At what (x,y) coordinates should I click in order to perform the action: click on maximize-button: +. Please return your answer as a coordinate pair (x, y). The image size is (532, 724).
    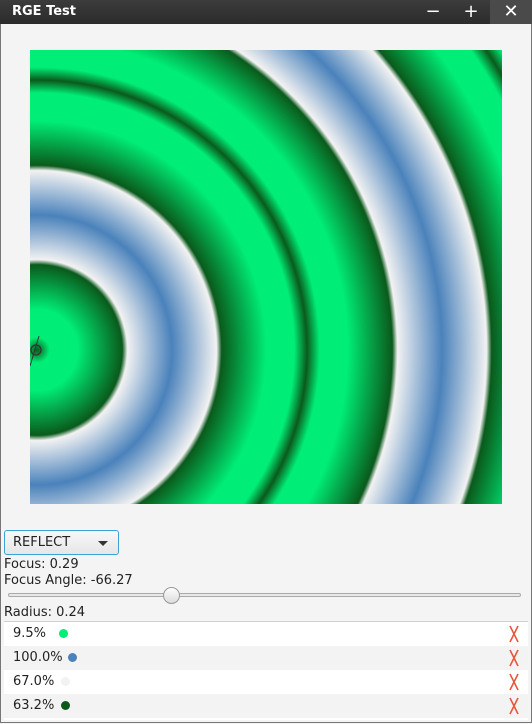
    Looking at the image, I should click on (471, 12).